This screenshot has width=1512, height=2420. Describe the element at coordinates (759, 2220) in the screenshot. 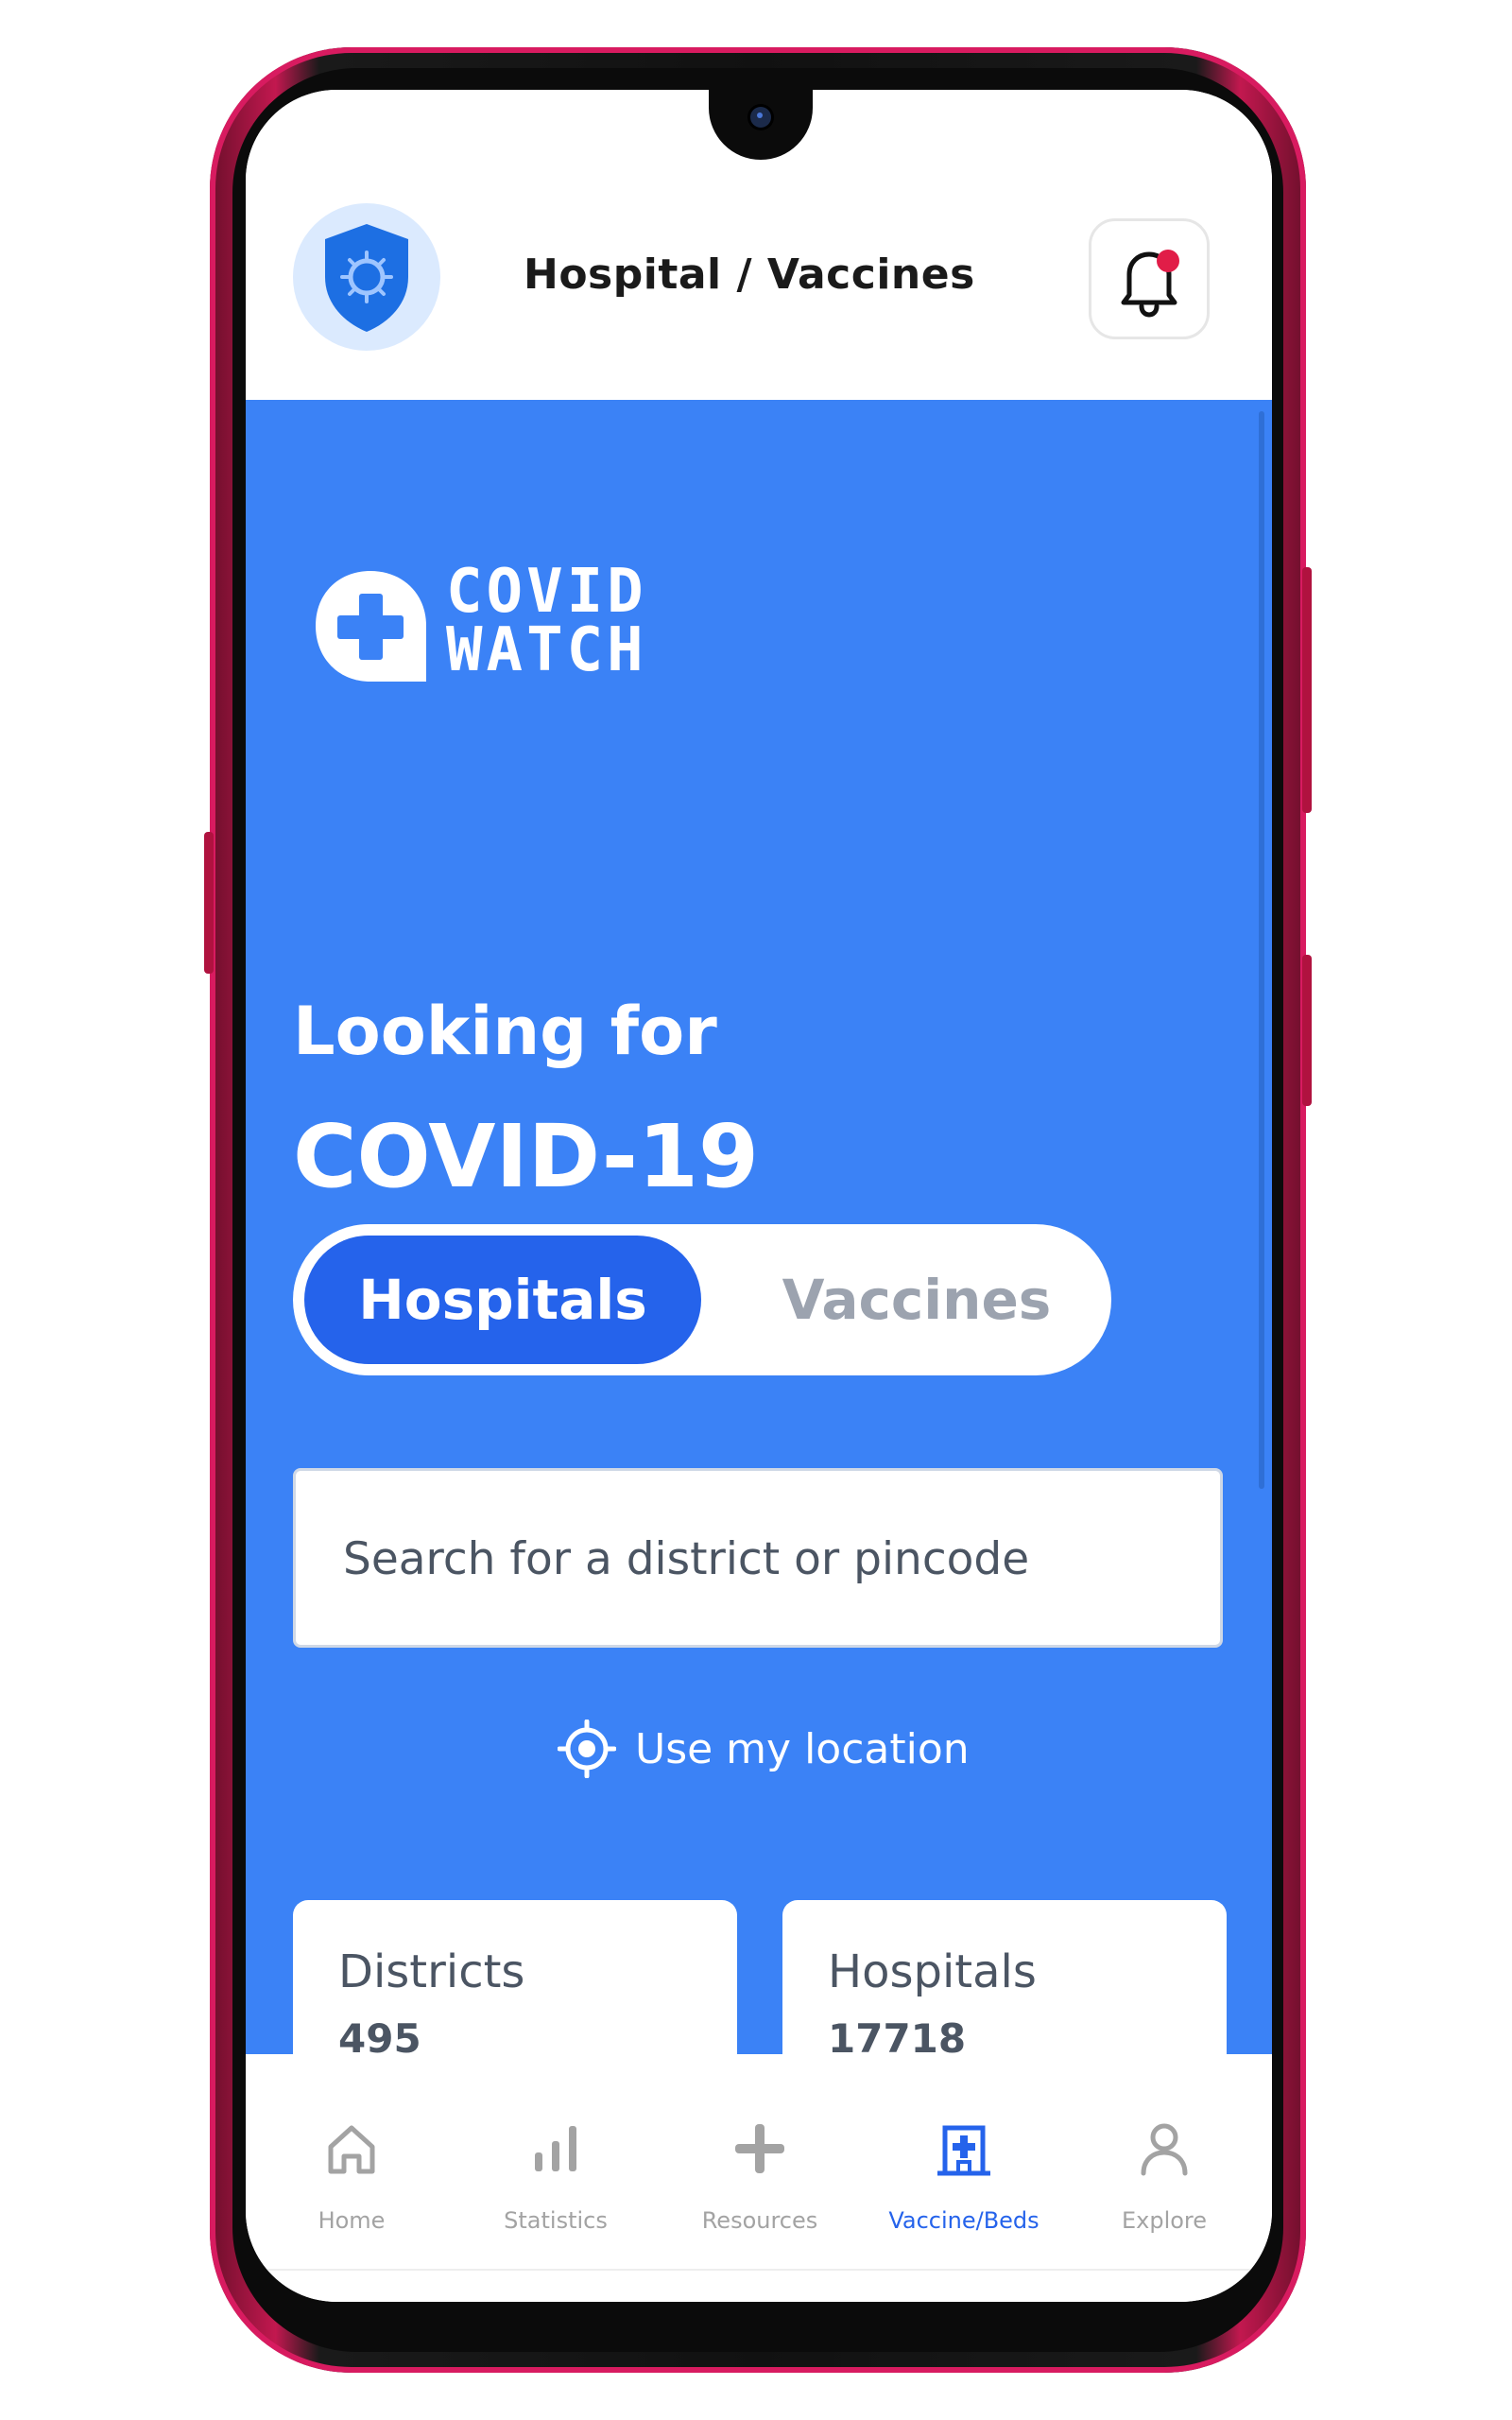

I see `nav-label-resources: Resources` at that location.